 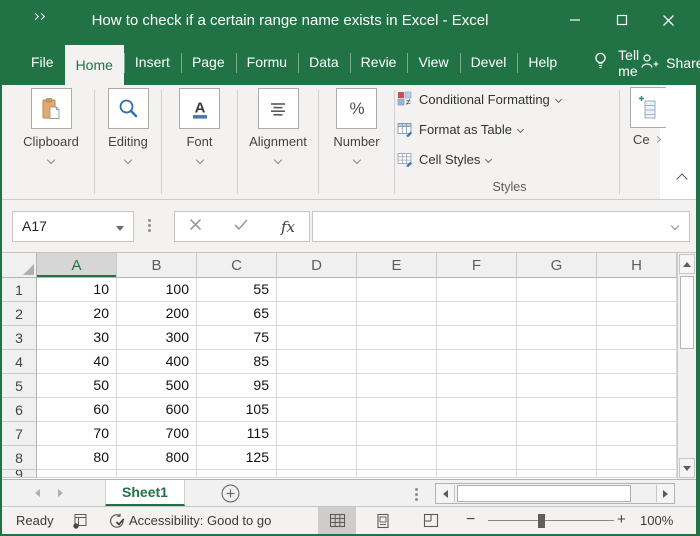 What do you see at coordinates (317, 474) in the screenshot?
I see `cell-D9` at bounding box center [317, 474].